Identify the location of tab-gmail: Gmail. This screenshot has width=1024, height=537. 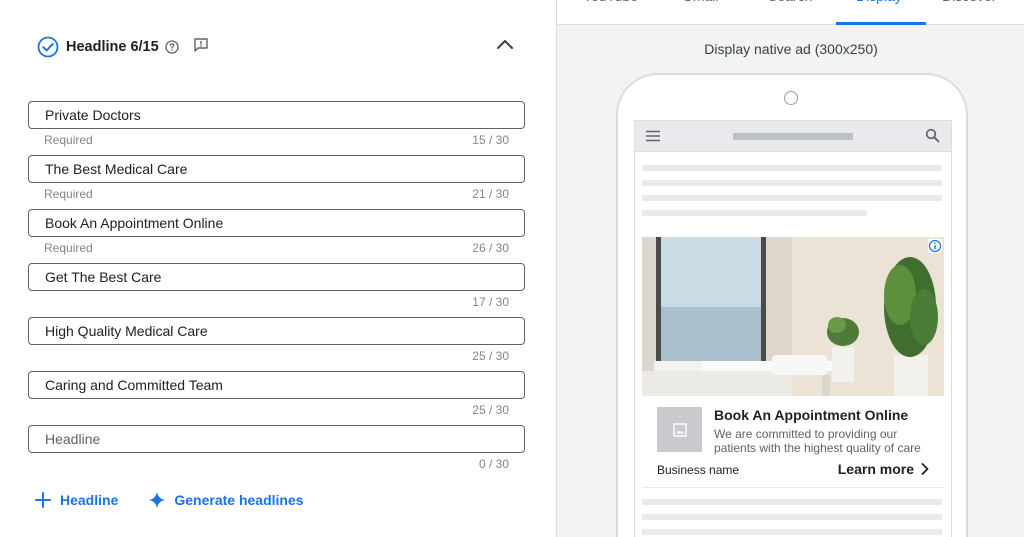
(700, 6).